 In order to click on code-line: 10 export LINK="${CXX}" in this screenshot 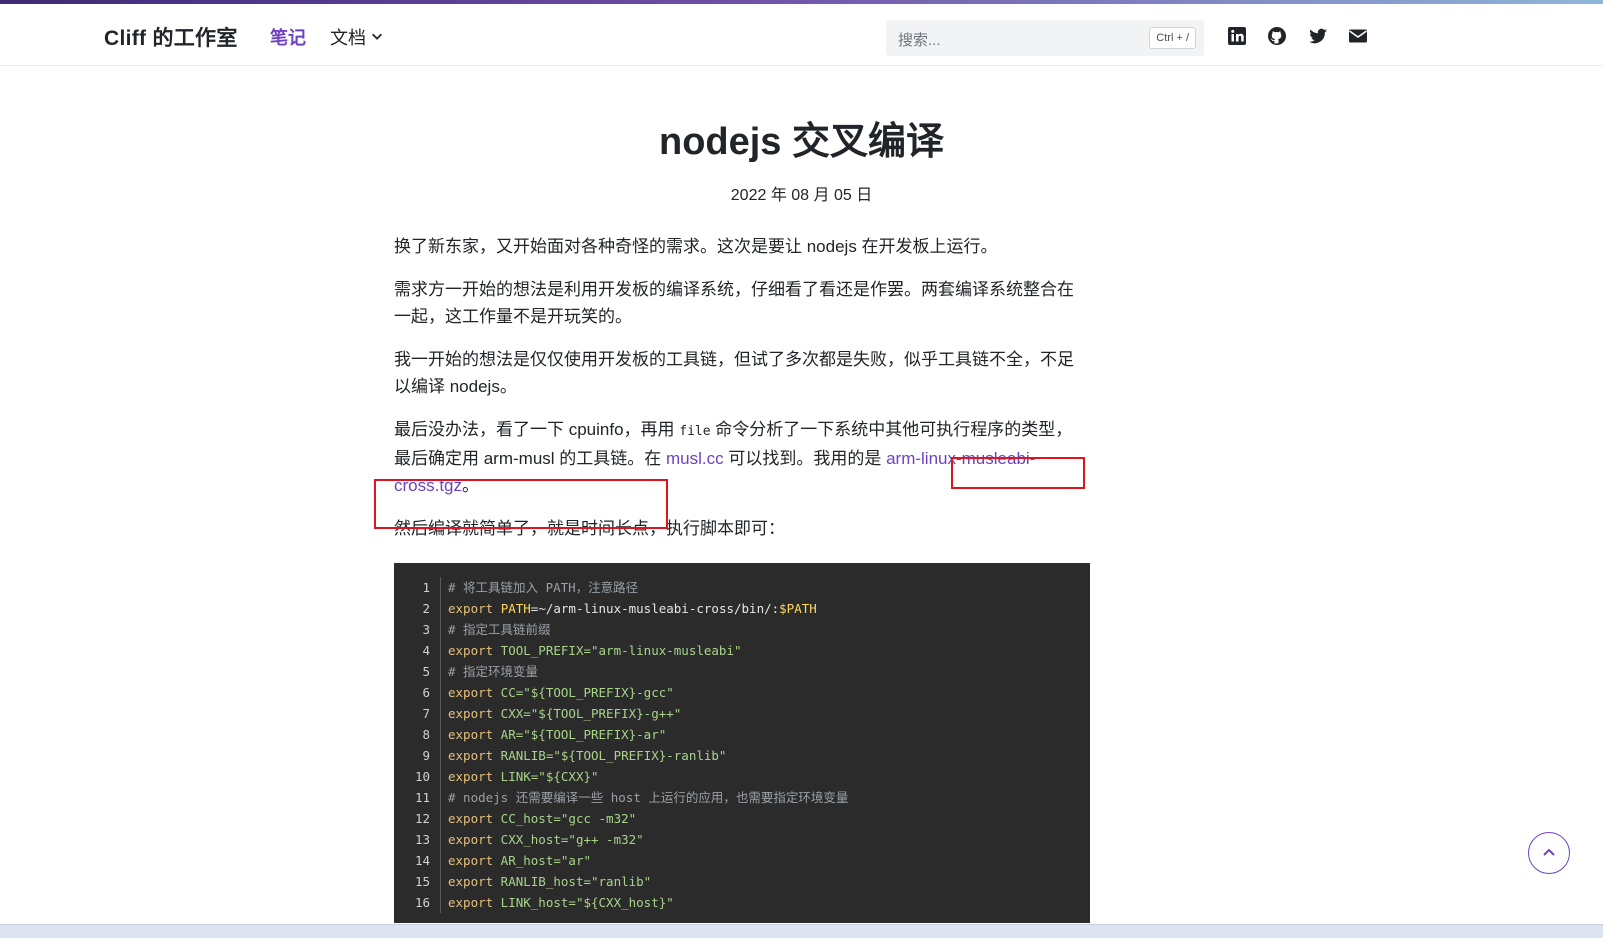, I will do `click(742, 776)`.